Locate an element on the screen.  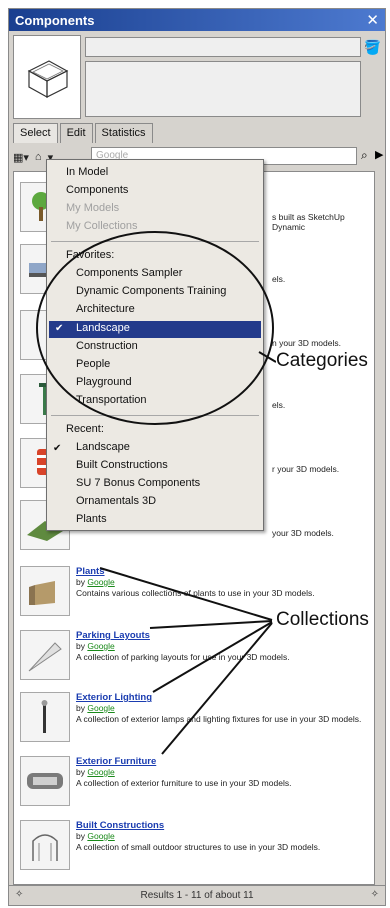
categories-circle is located at coordinates (155, 328).